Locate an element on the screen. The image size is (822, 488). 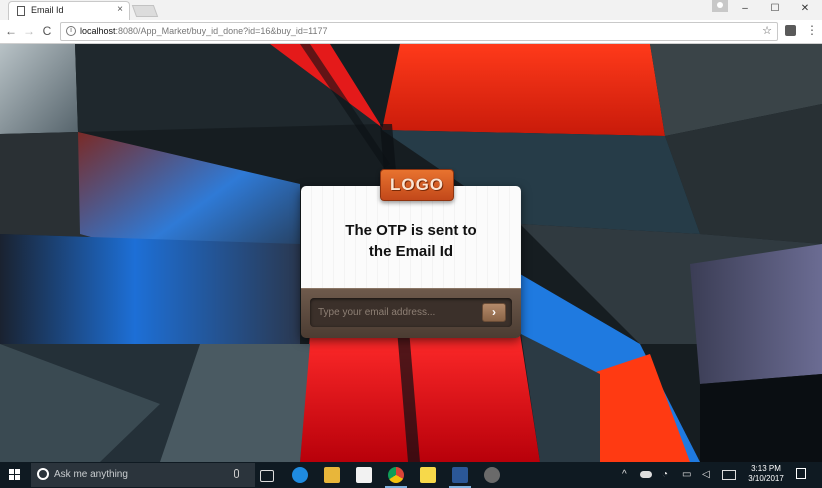
clock-date: 3/10/2017 is located at coordinates (766, 478).